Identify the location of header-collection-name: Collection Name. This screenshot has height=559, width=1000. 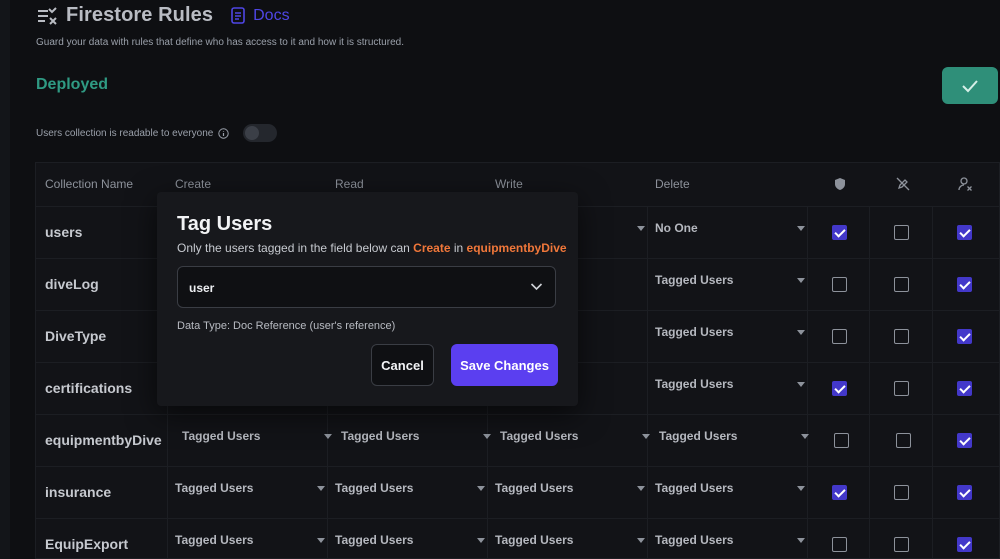
(89, 184).